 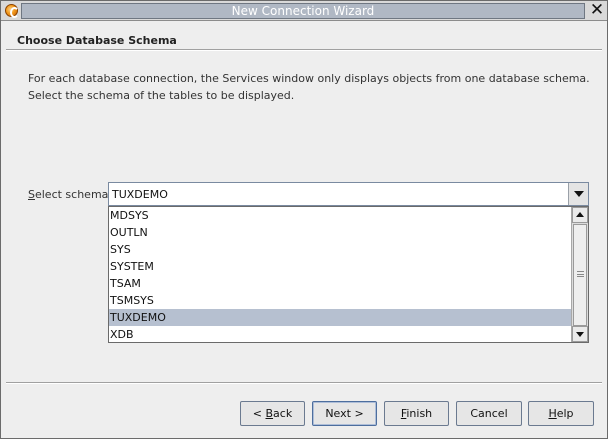 What do you see at coordinates (597, 11) in the screenshot?
I see `close-icon: ✕` at bounding box center [597, 11].